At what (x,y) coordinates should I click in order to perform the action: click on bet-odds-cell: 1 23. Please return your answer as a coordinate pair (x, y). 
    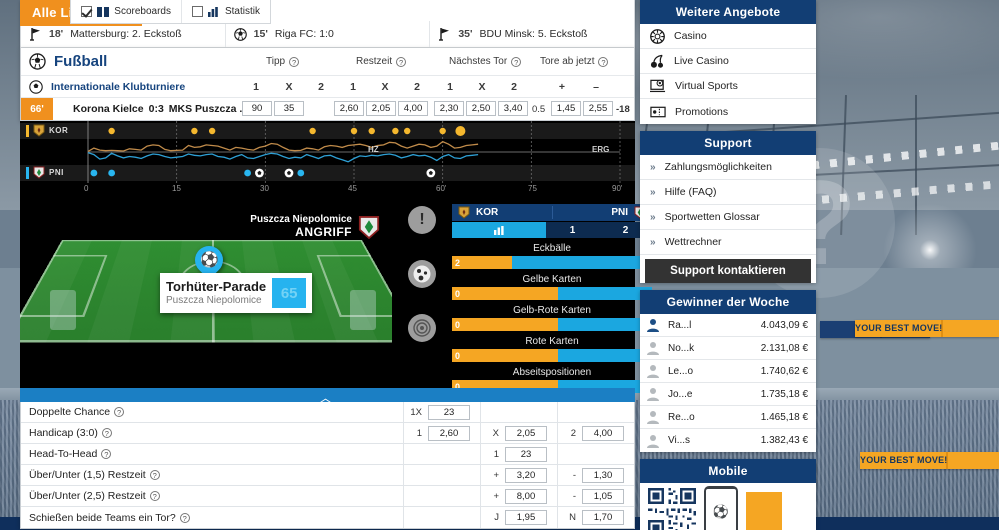
    Looking at the image, I should click on (518, 454).